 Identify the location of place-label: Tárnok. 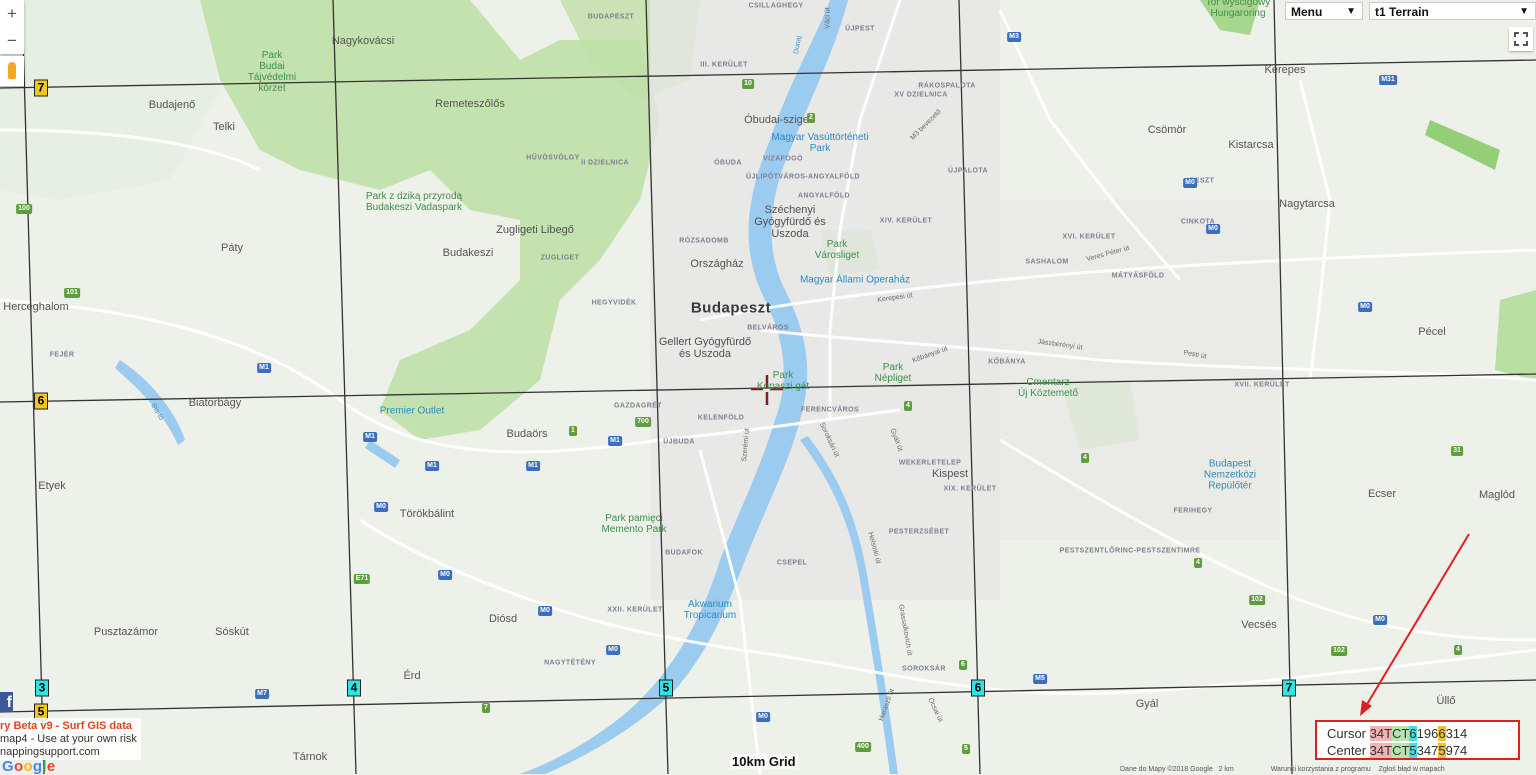
(310, 757).